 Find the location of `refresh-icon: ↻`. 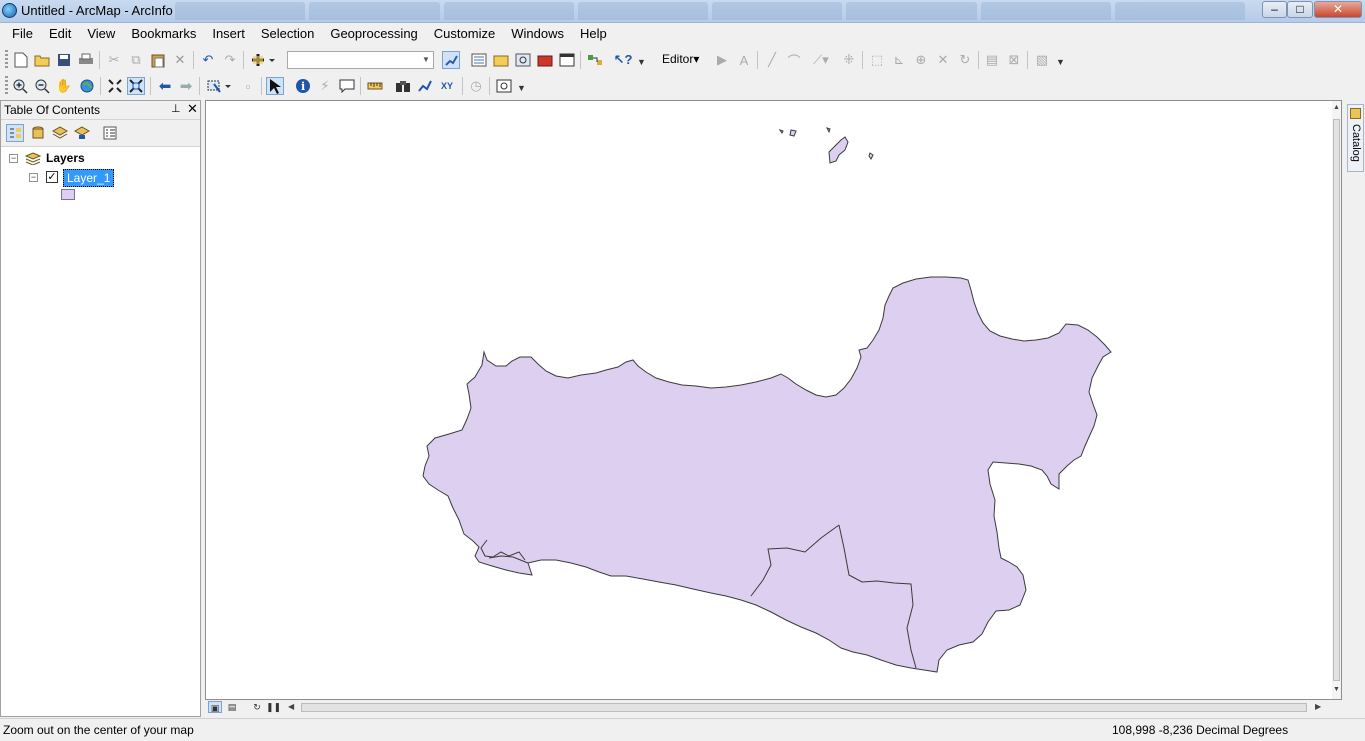

refresh-icon: ↻ is located at coordinates (257, 707).